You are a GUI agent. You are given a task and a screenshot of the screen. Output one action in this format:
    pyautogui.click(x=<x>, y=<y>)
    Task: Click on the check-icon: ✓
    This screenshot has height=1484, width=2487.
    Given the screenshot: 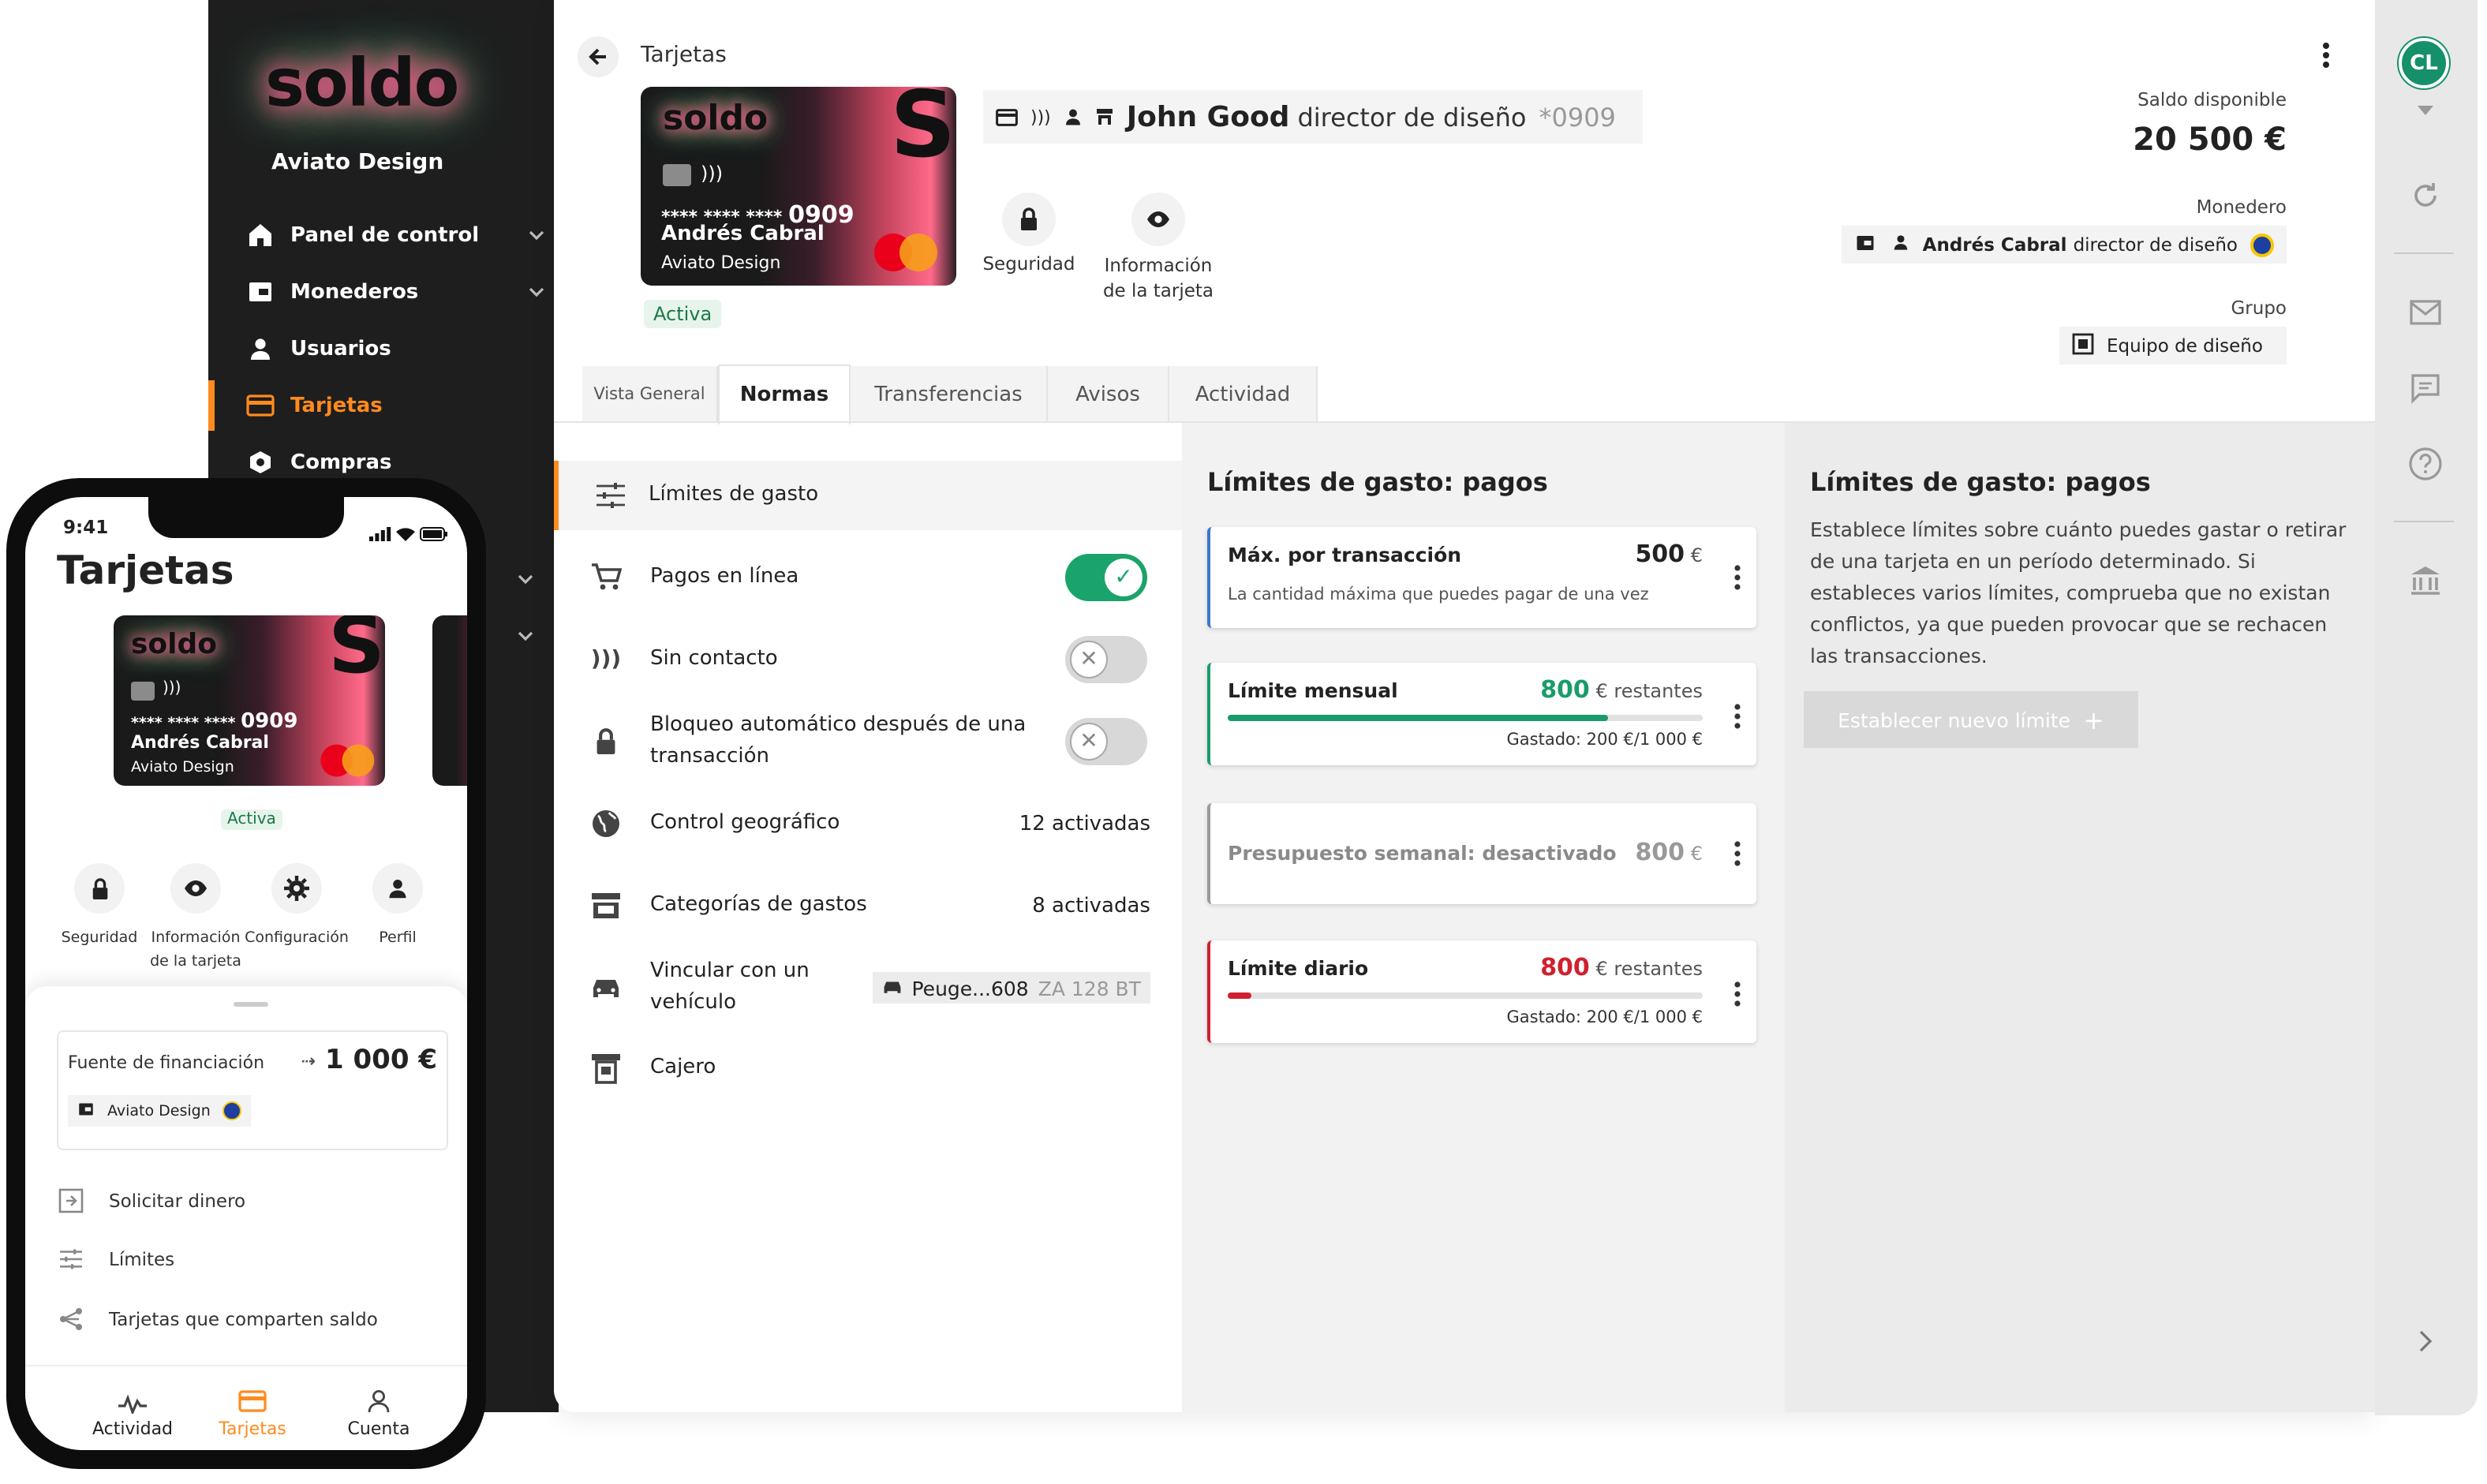 What is the action you would take?
    pyautogui.click(x=1124, y=577)
    